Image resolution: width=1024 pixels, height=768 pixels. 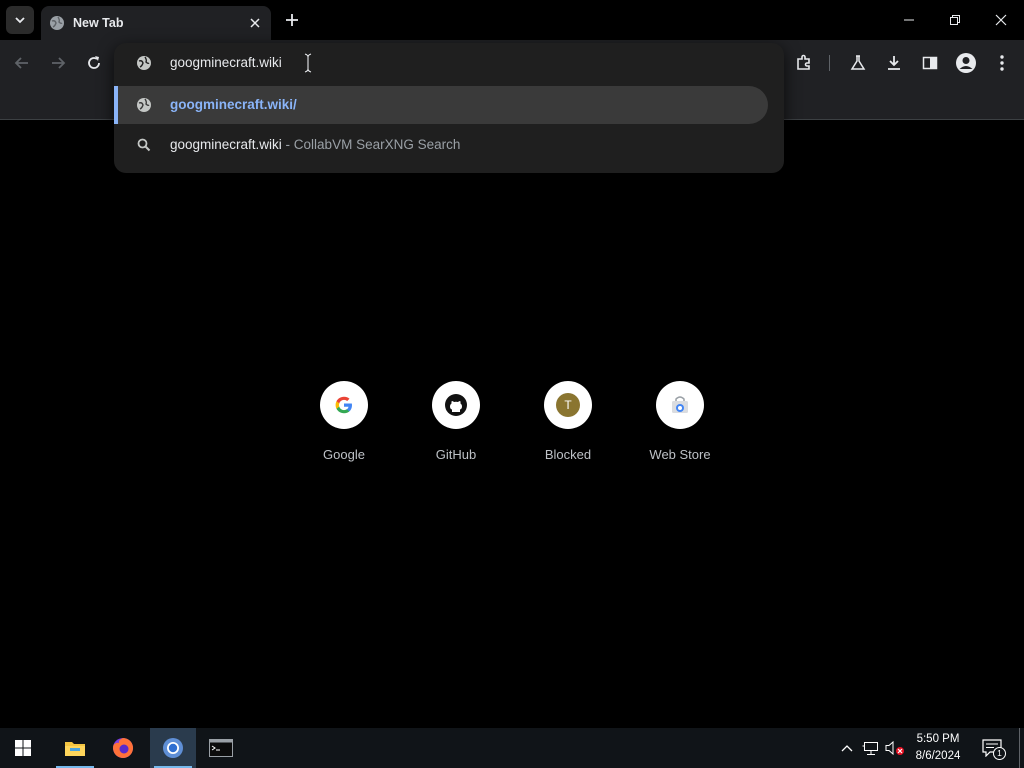 I want to click on shortcut-label: Web Store, so click(x=680, y=454).